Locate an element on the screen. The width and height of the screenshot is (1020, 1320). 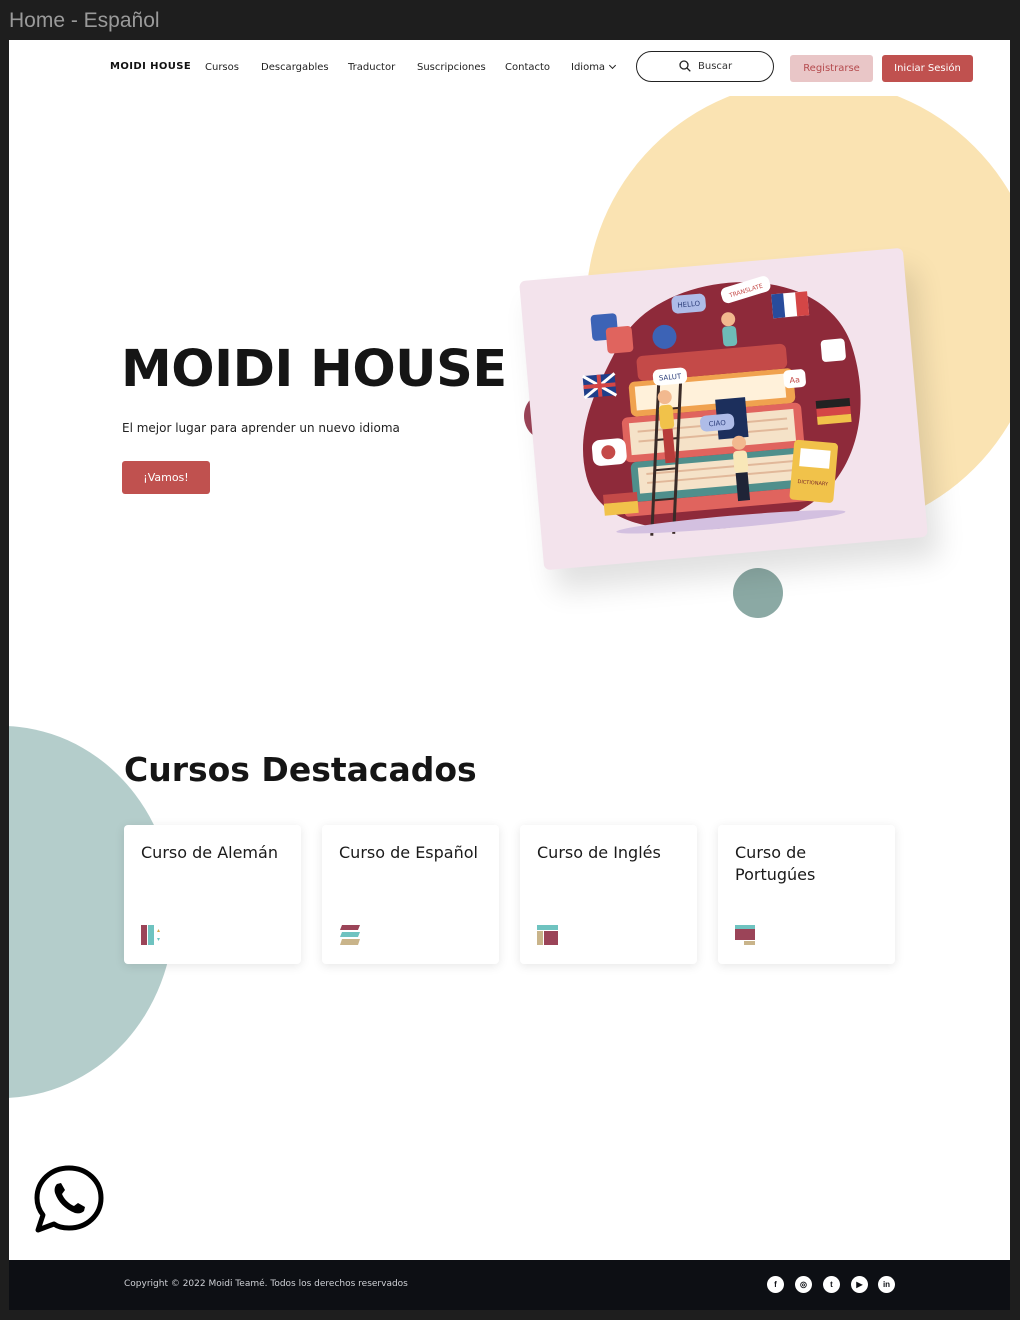
nav-link-contacto: Contacto is located at coordinates (527, 67).